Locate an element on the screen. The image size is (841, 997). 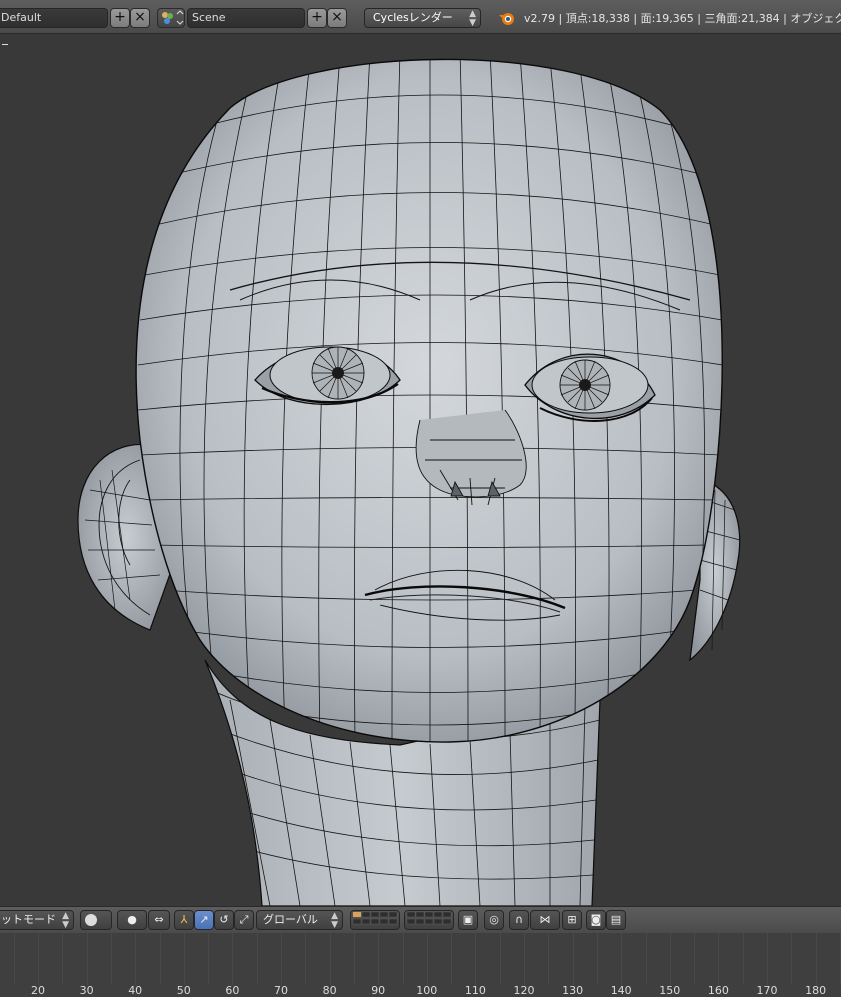
scene-name-field: Scene is located at coordinates (246, 18).